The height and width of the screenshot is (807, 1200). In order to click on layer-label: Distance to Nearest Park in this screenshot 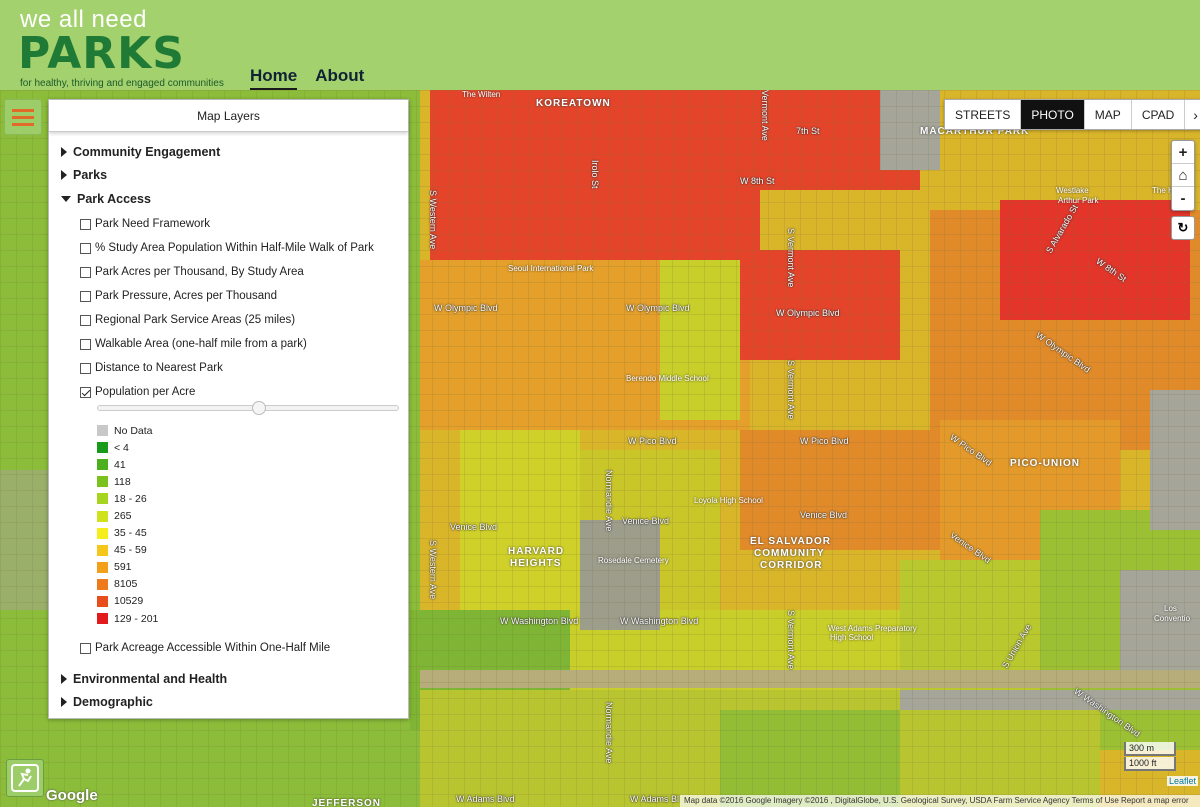, I will do `click(159, 368)`.